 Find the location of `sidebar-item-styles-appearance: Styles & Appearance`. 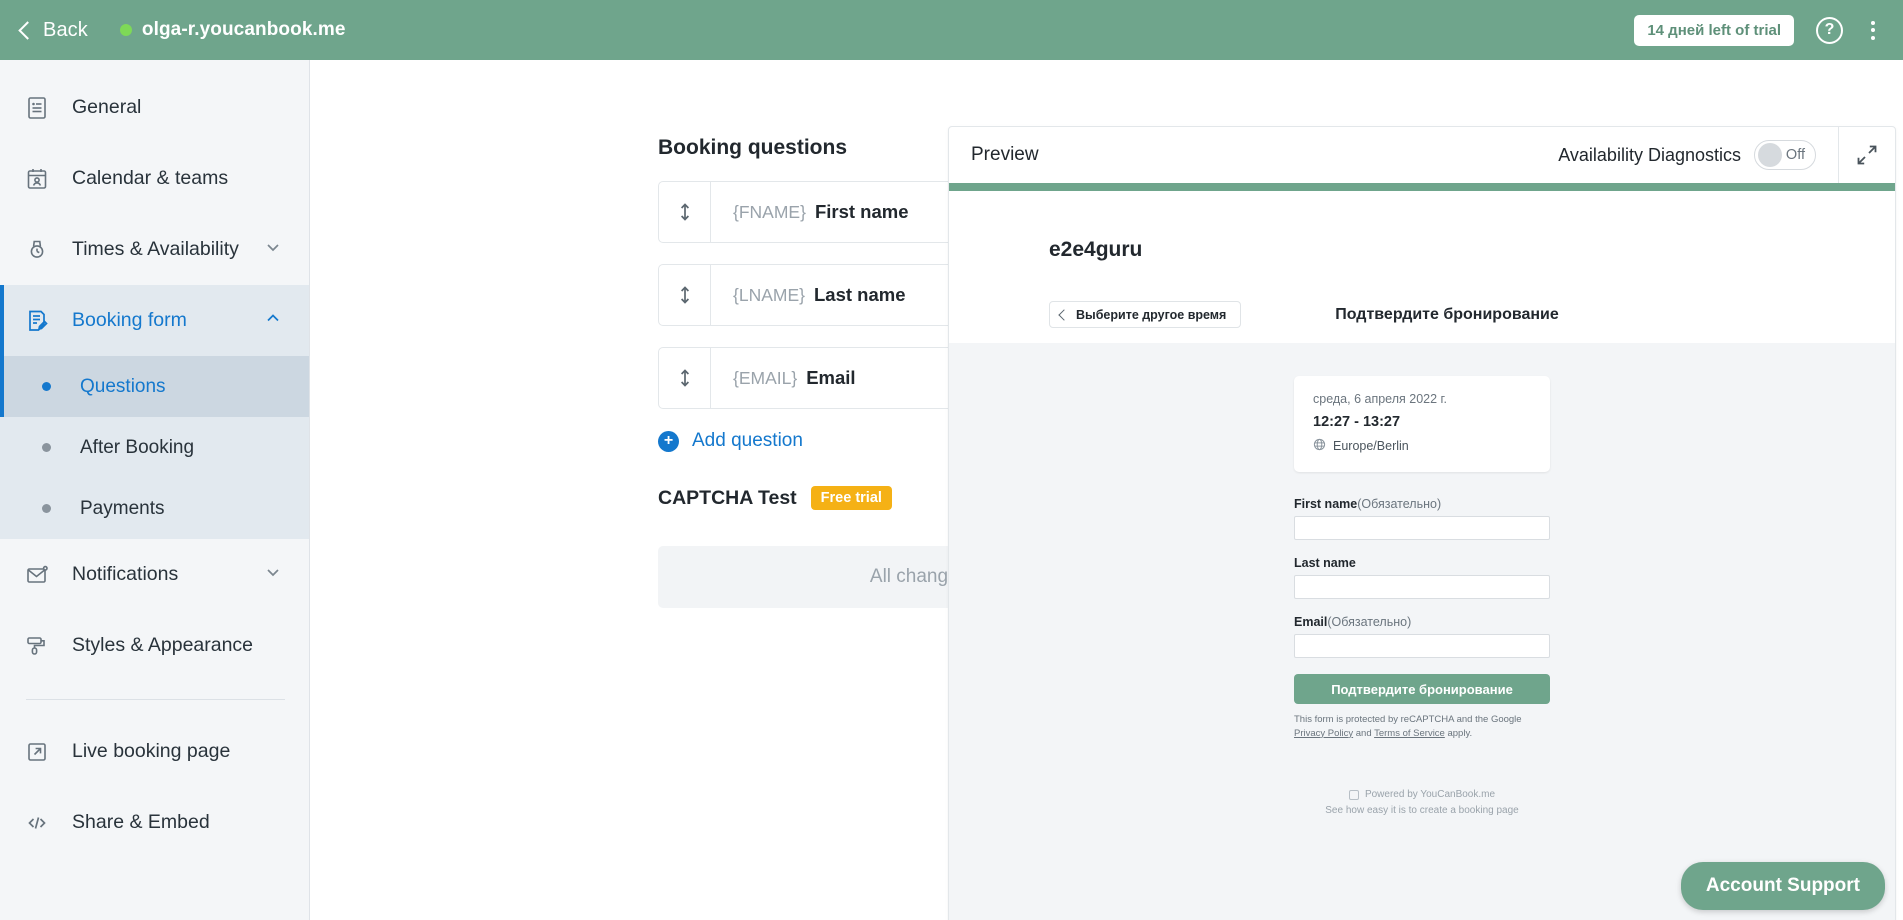

sidebar-item-styles-appearance: Styles & Appearance is located at coordinates (154, 645).